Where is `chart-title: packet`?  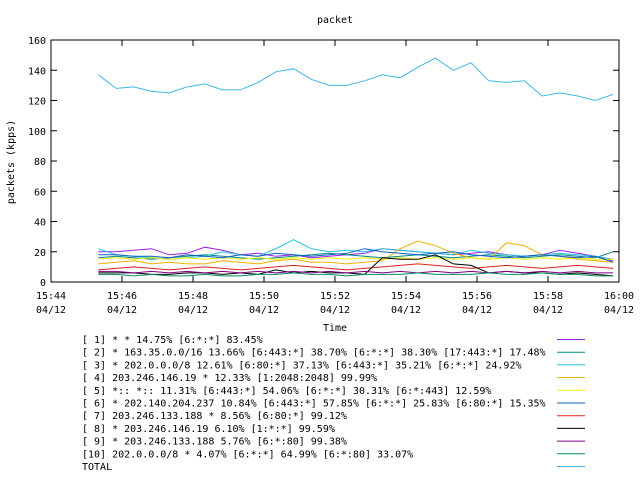 chart-title: packet is located at coordinates (335, 20).